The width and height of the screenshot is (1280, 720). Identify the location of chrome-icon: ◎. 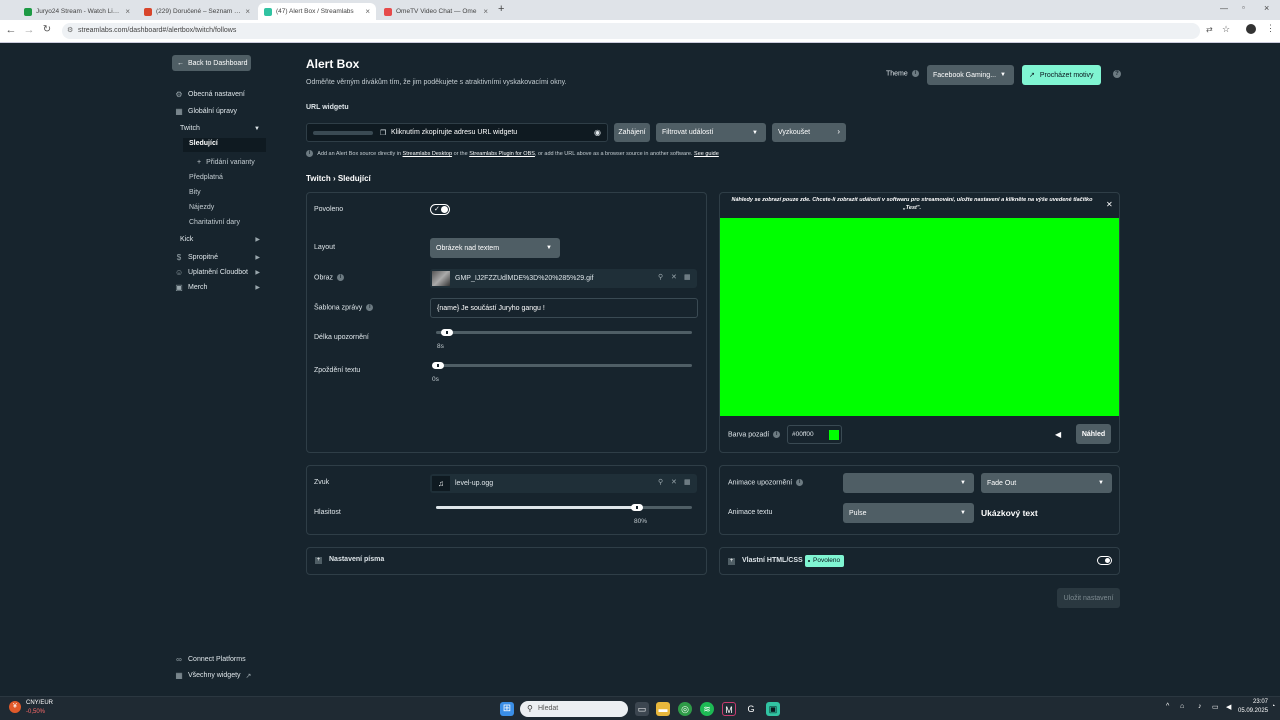
(685, 709).